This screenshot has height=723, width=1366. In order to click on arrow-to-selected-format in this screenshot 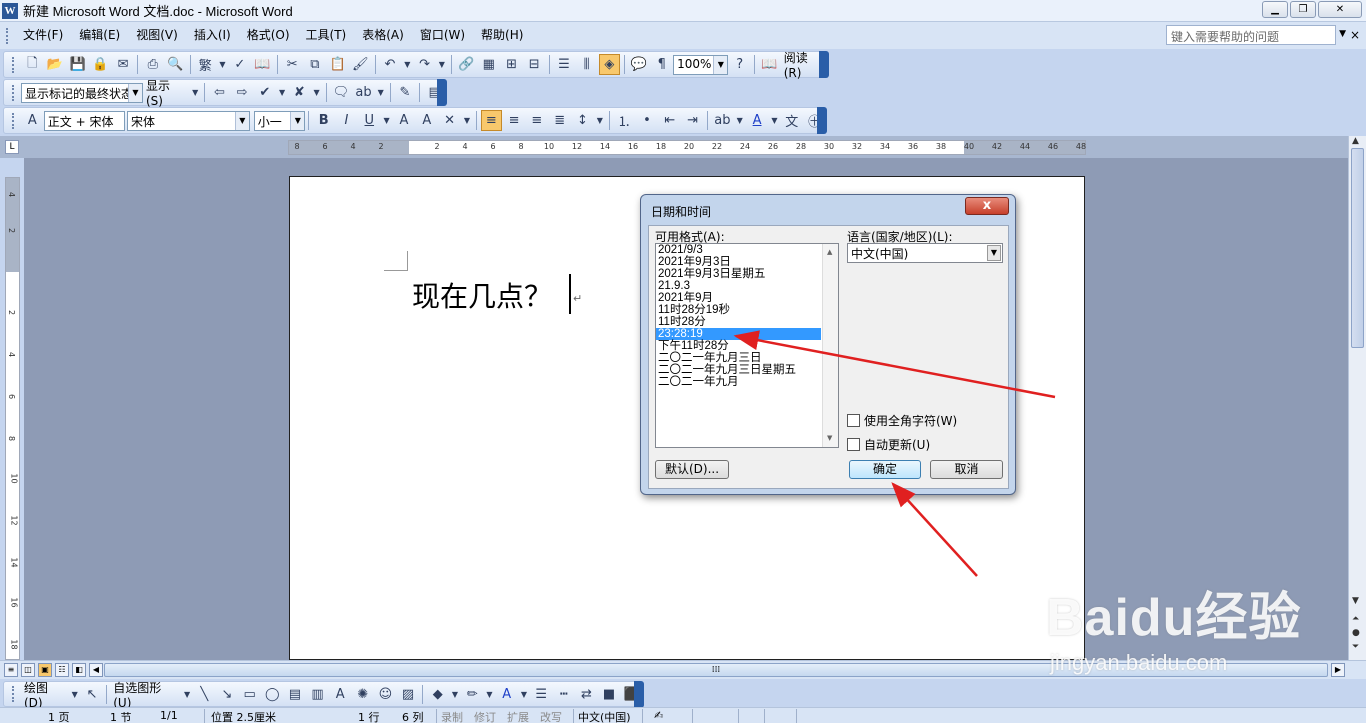, I will do `click(894, 364)`.